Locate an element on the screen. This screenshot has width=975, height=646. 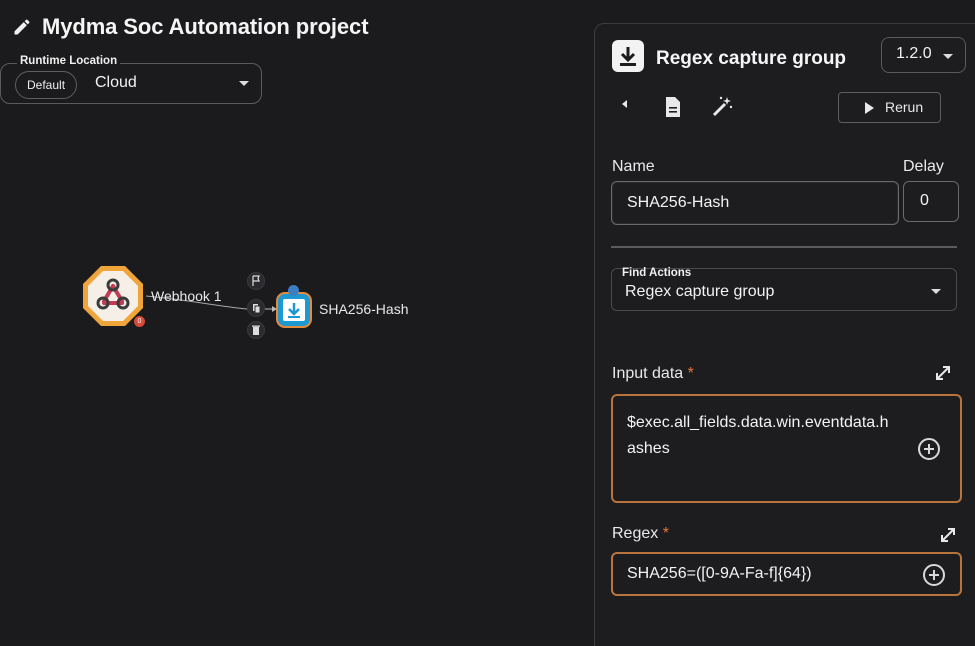
action-title: Regex capture group is located at coordinates (751, 58).